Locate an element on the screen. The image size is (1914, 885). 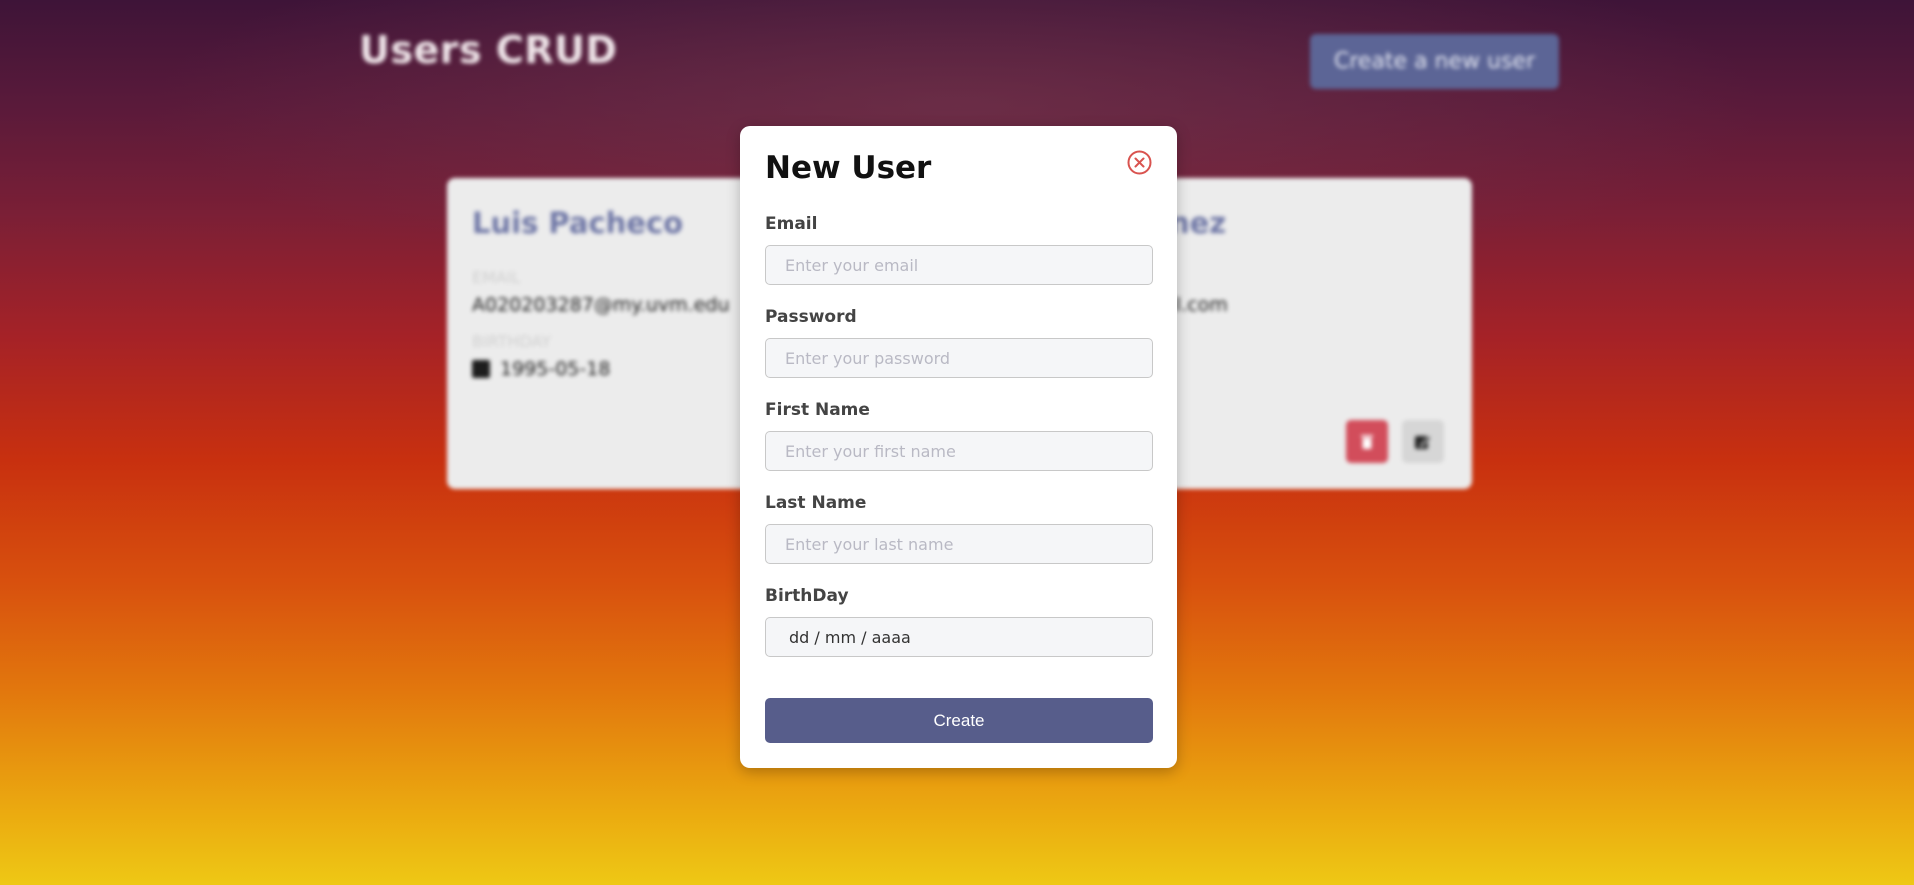
edit-user-button is located at coordinates (1423, 441).